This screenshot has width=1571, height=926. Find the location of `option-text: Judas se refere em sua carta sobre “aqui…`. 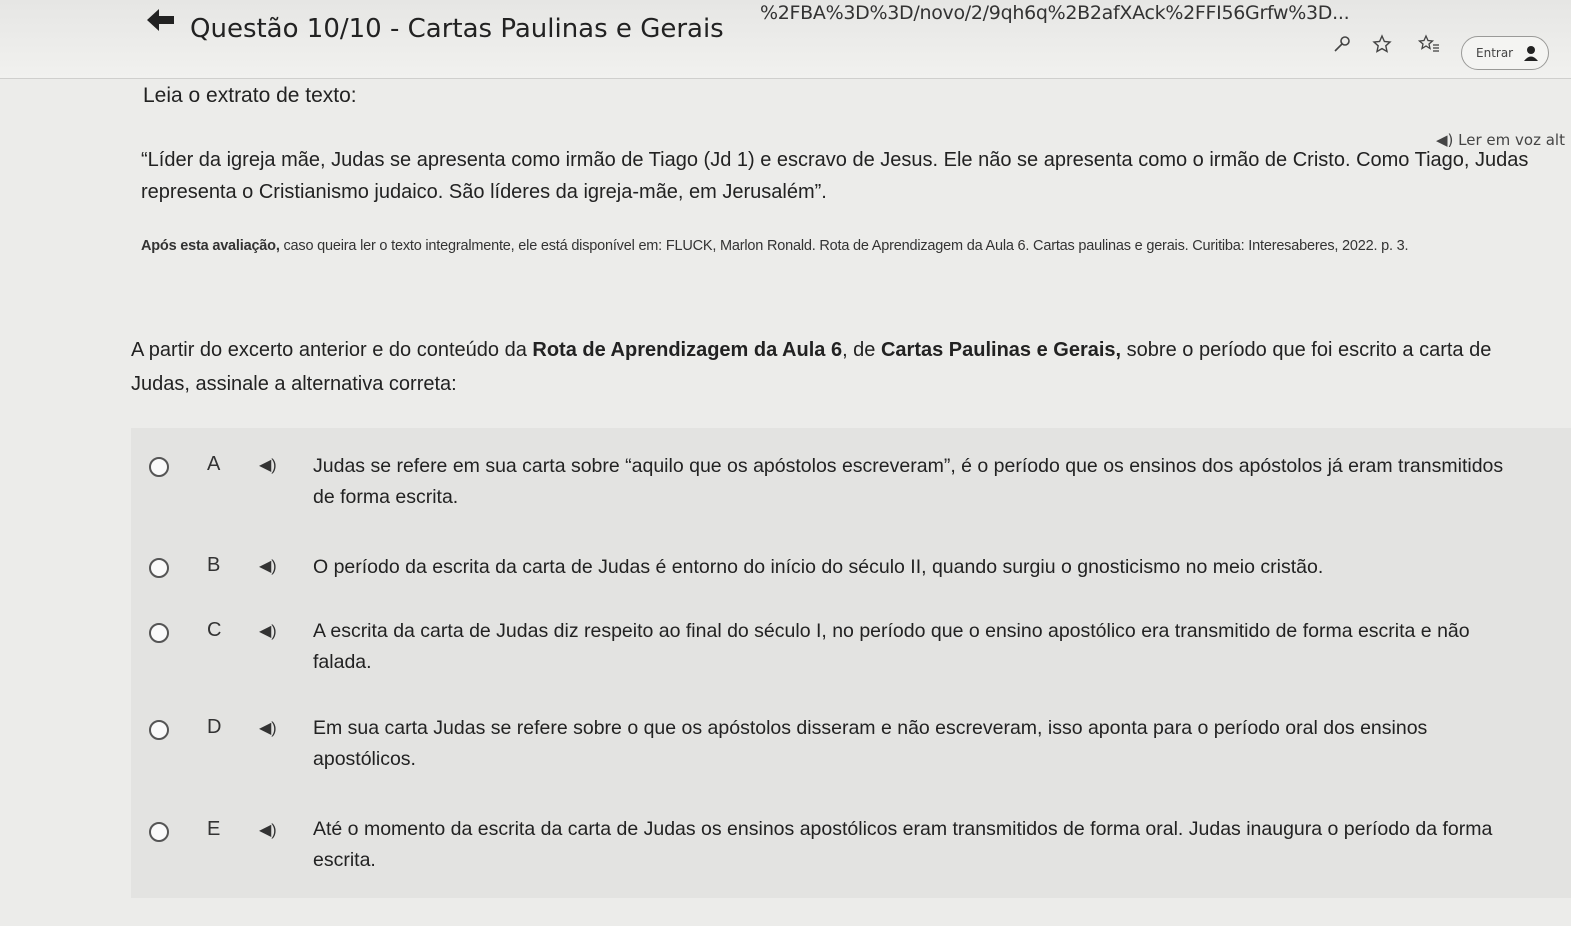

option-text: Judas se refere em sua carta sobre “aqui… is located at coordinates (933, 482).